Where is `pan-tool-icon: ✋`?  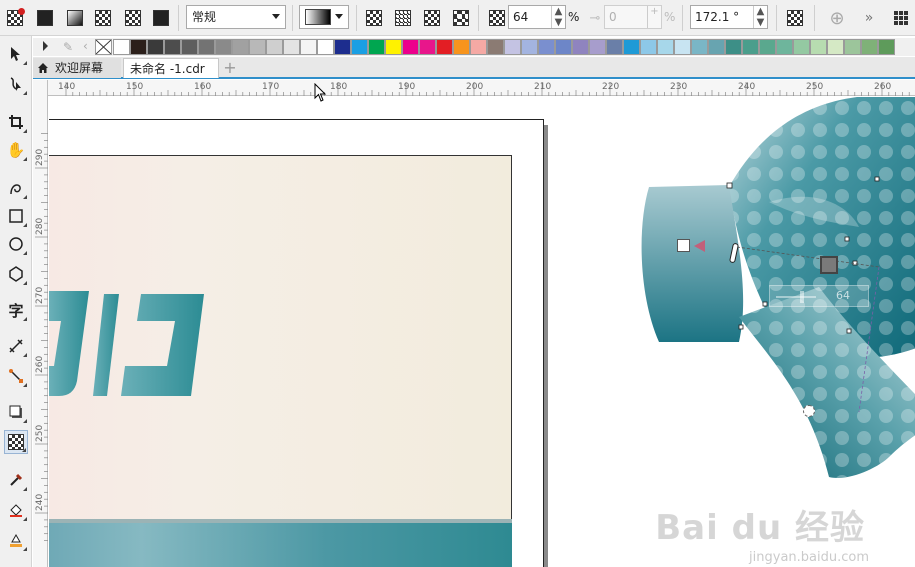
pan-tool-icon: ✋ is located at coordinates (16, 150).